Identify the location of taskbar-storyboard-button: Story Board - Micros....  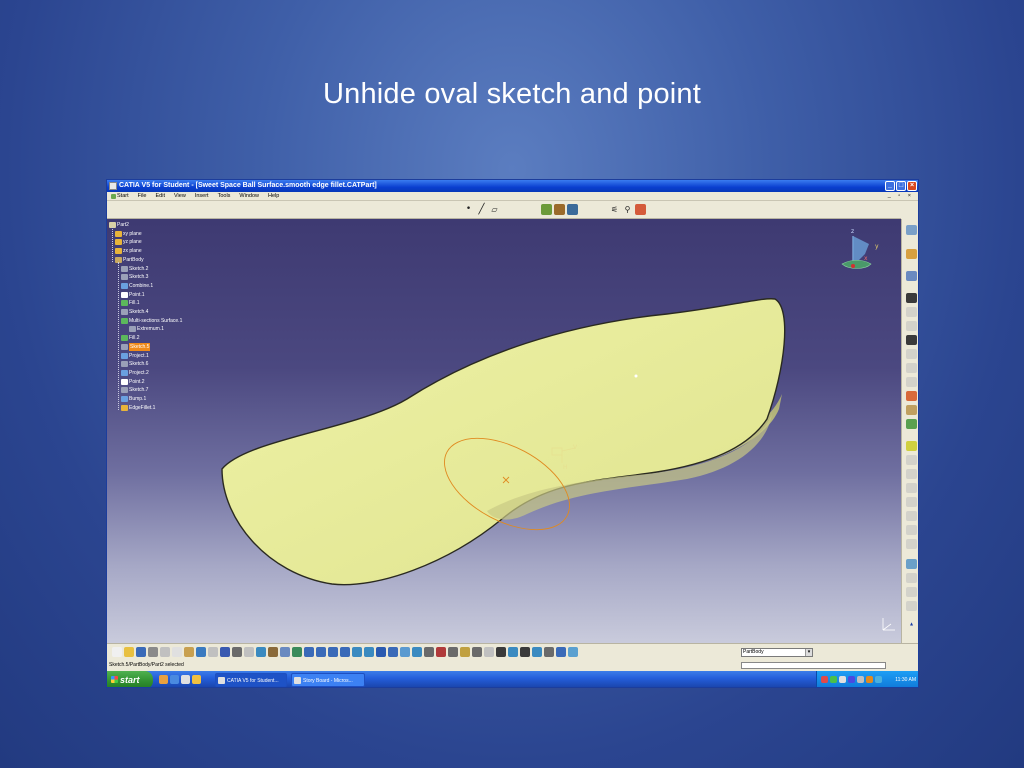
(328, 680).